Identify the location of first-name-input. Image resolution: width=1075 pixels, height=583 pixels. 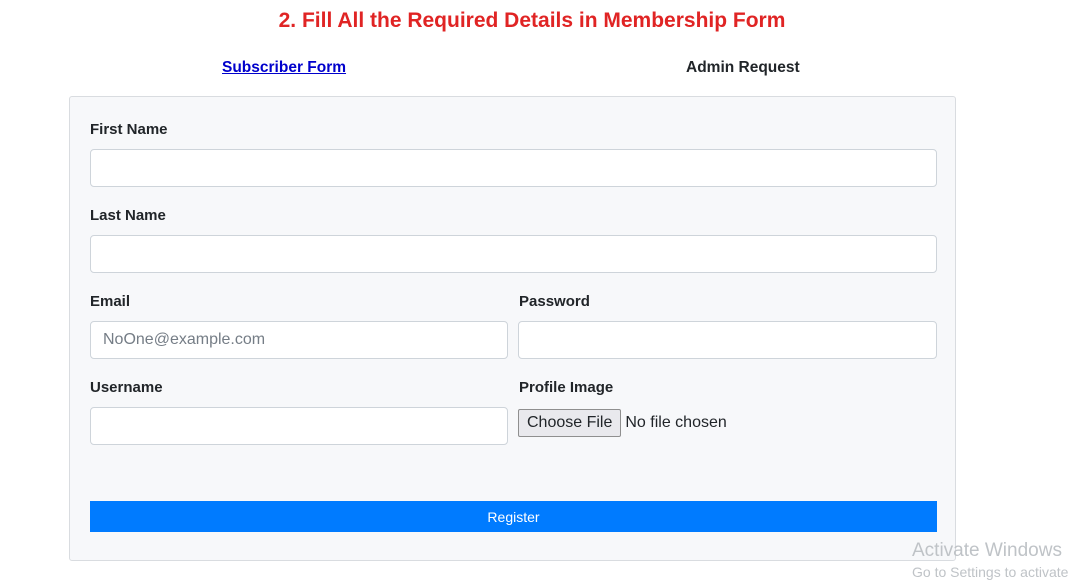
(513, 168).